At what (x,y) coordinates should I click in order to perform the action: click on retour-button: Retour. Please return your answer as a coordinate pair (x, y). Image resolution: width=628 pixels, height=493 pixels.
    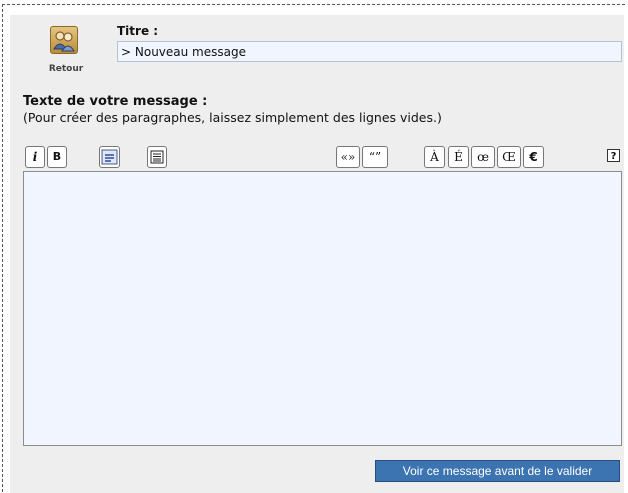
    Looking at the image, I should click on (70, 52).